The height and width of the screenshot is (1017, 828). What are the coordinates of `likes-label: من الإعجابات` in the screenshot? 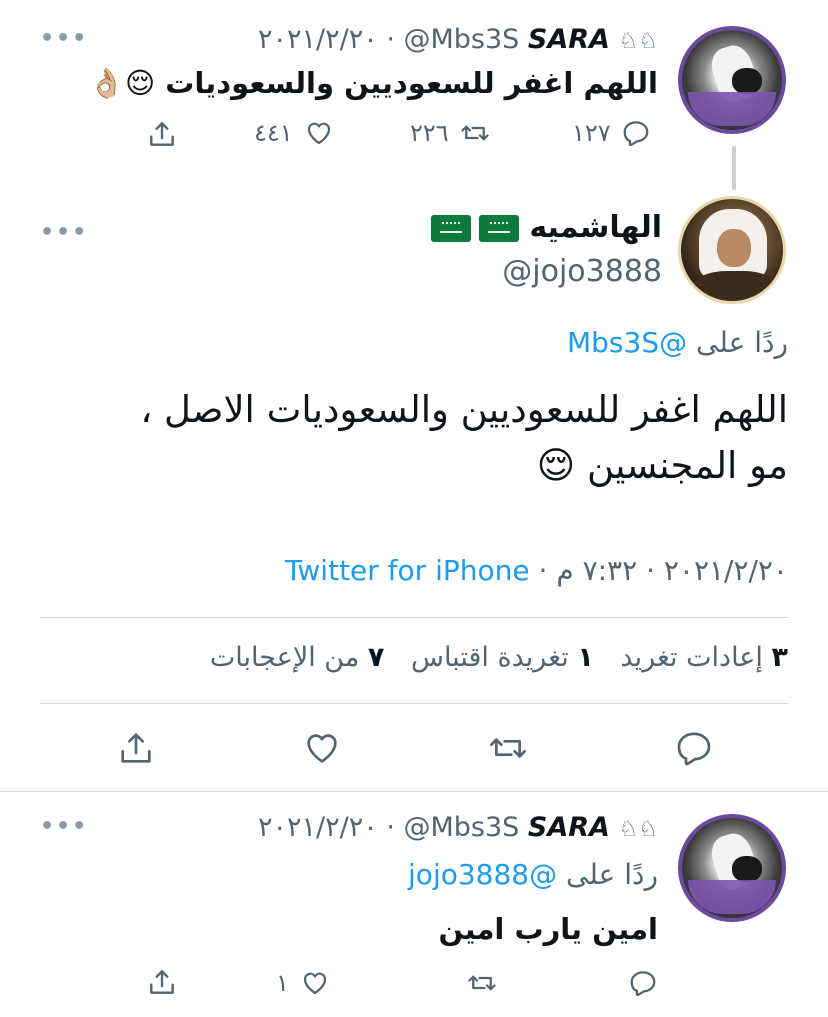 It's located at (284, 657).